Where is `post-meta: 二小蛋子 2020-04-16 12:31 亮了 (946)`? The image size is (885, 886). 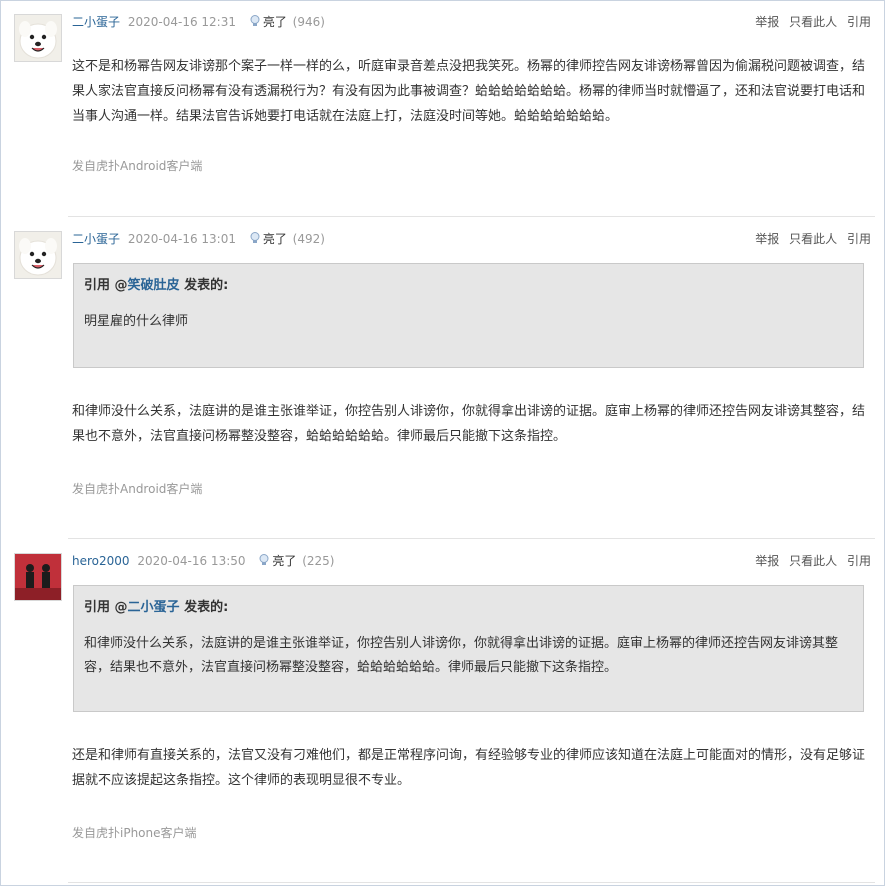 post-meta: 二小蛋子 2020-04-16 12:31 亮了 (946) is located at coordinates (198, 21).